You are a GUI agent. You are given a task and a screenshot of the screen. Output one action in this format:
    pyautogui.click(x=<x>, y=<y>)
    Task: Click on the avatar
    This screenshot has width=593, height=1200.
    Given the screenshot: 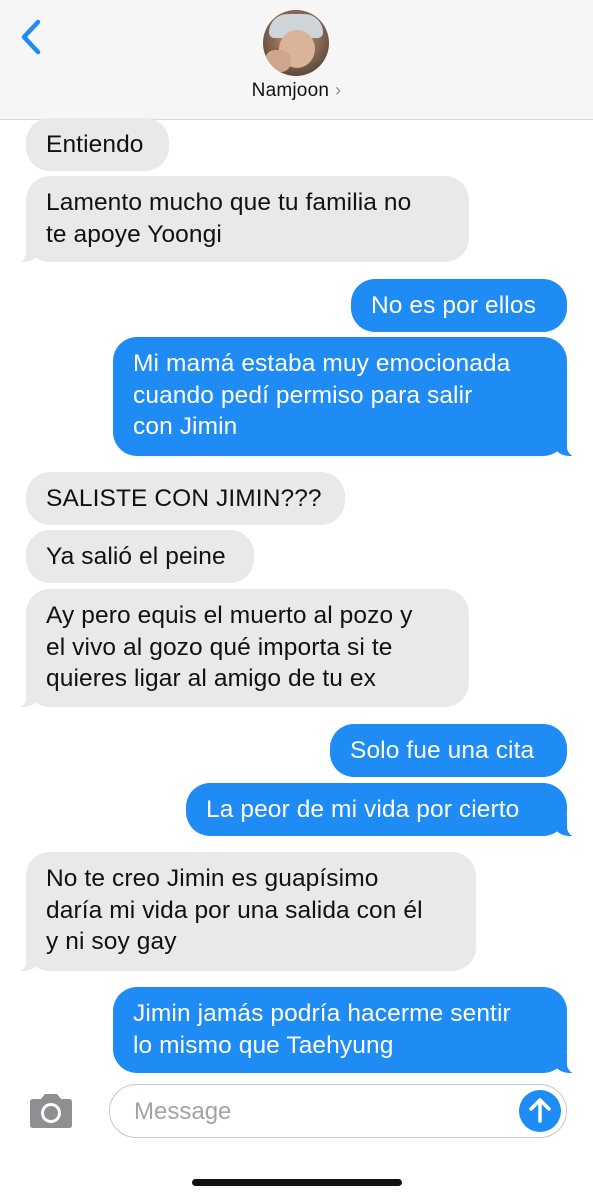 What is the action you would take?
    pyautogui.click(x=296, y=43)
    